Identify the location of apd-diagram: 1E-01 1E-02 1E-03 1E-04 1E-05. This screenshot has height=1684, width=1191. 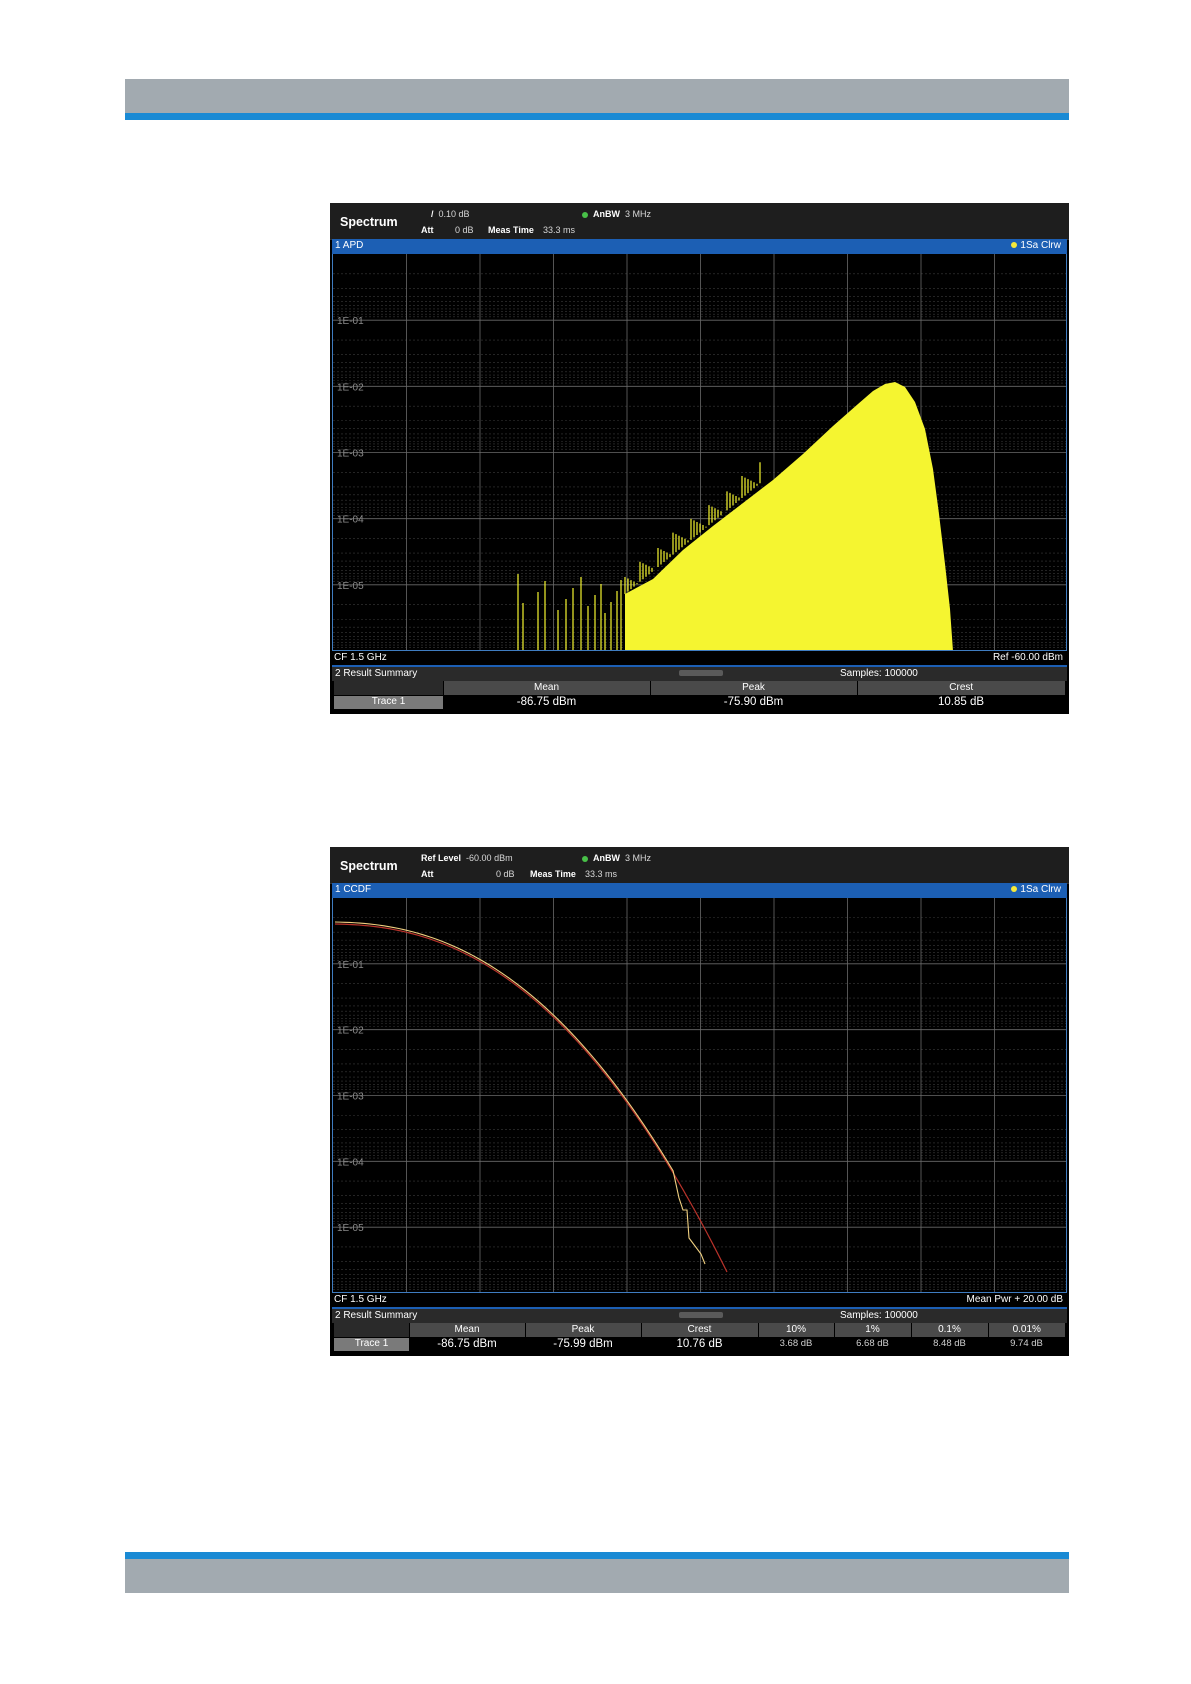
(699, 452).